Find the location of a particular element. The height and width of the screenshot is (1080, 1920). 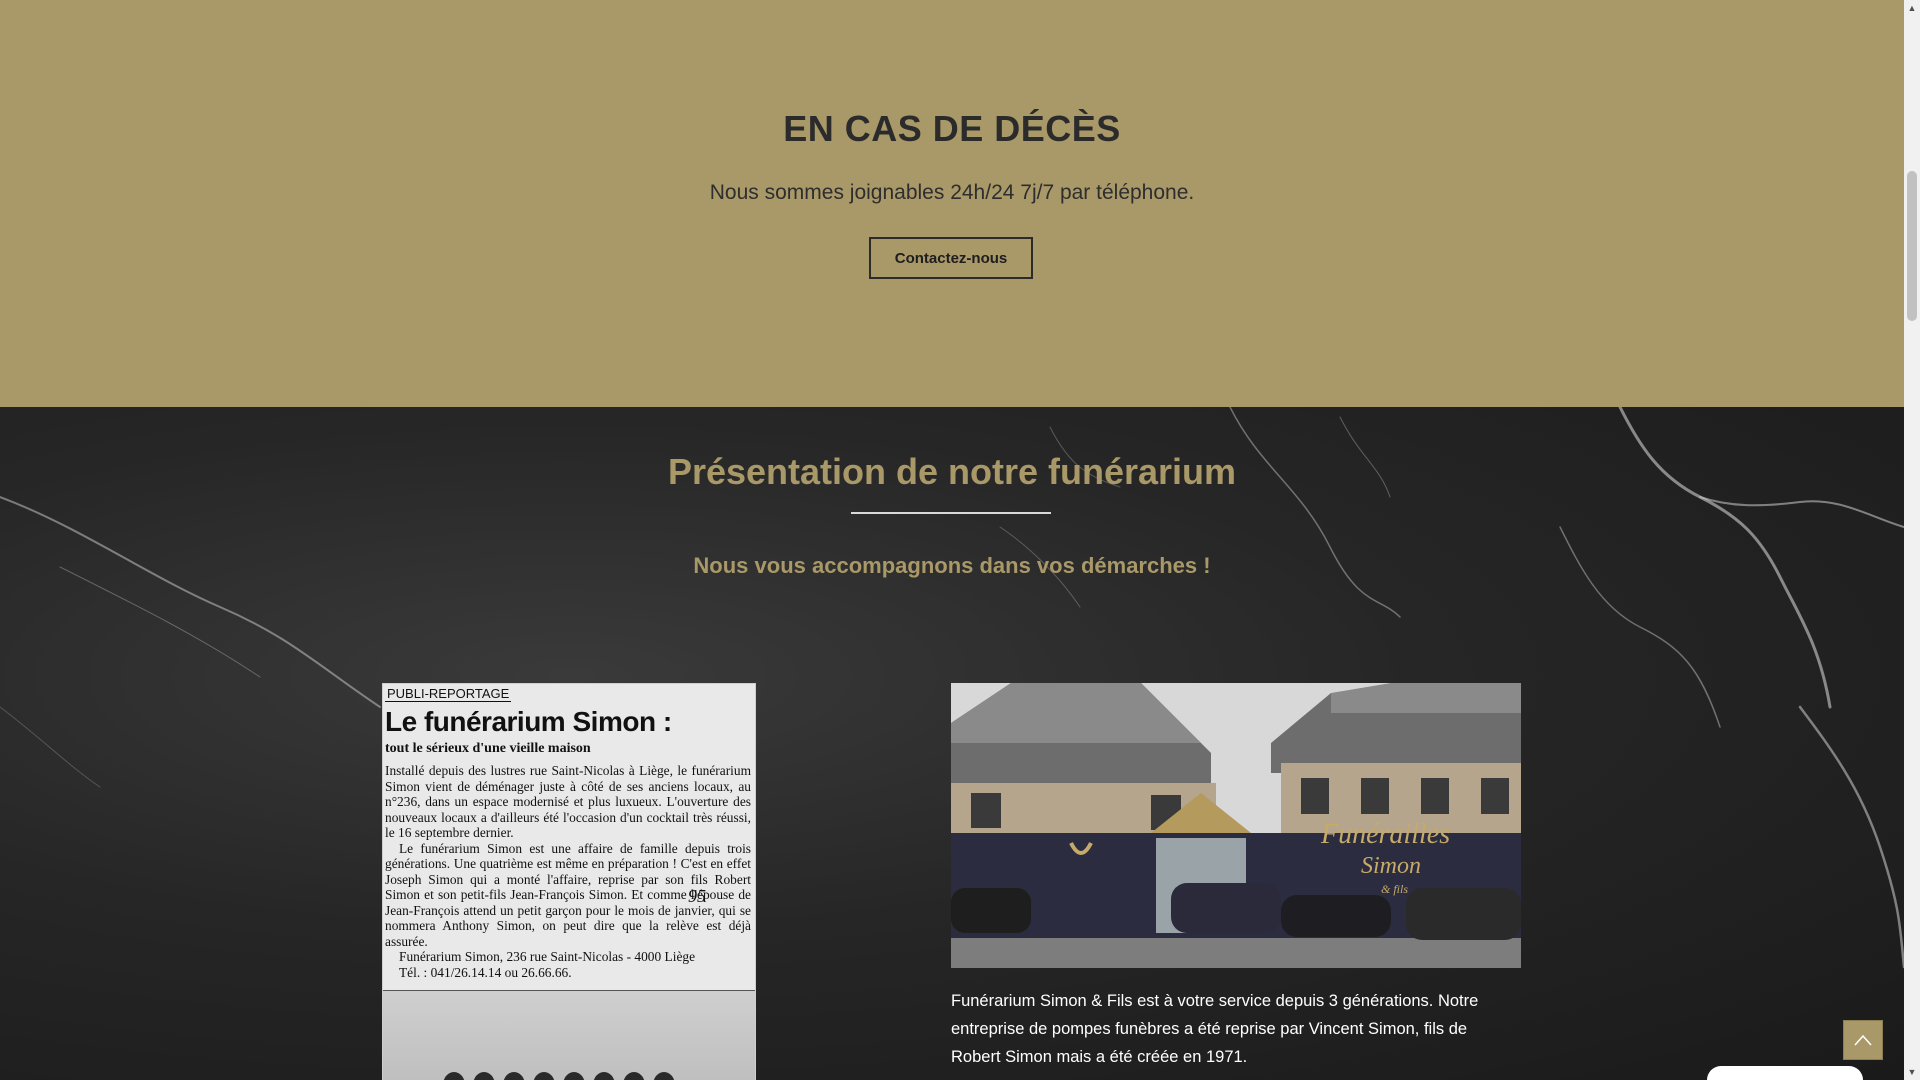

back-to-top-button is located at coordinates (1863, 1040).